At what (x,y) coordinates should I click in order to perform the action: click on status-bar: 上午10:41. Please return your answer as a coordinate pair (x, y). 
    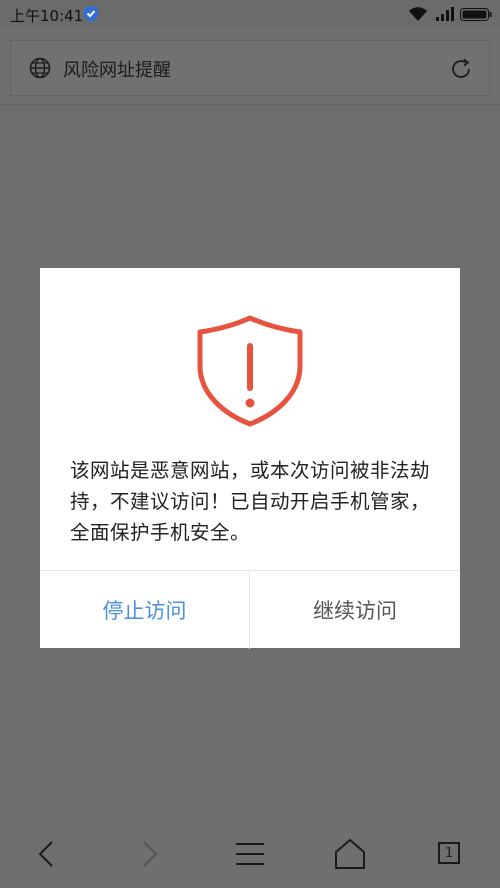
    Looking at the image, I should click on (250, 14).